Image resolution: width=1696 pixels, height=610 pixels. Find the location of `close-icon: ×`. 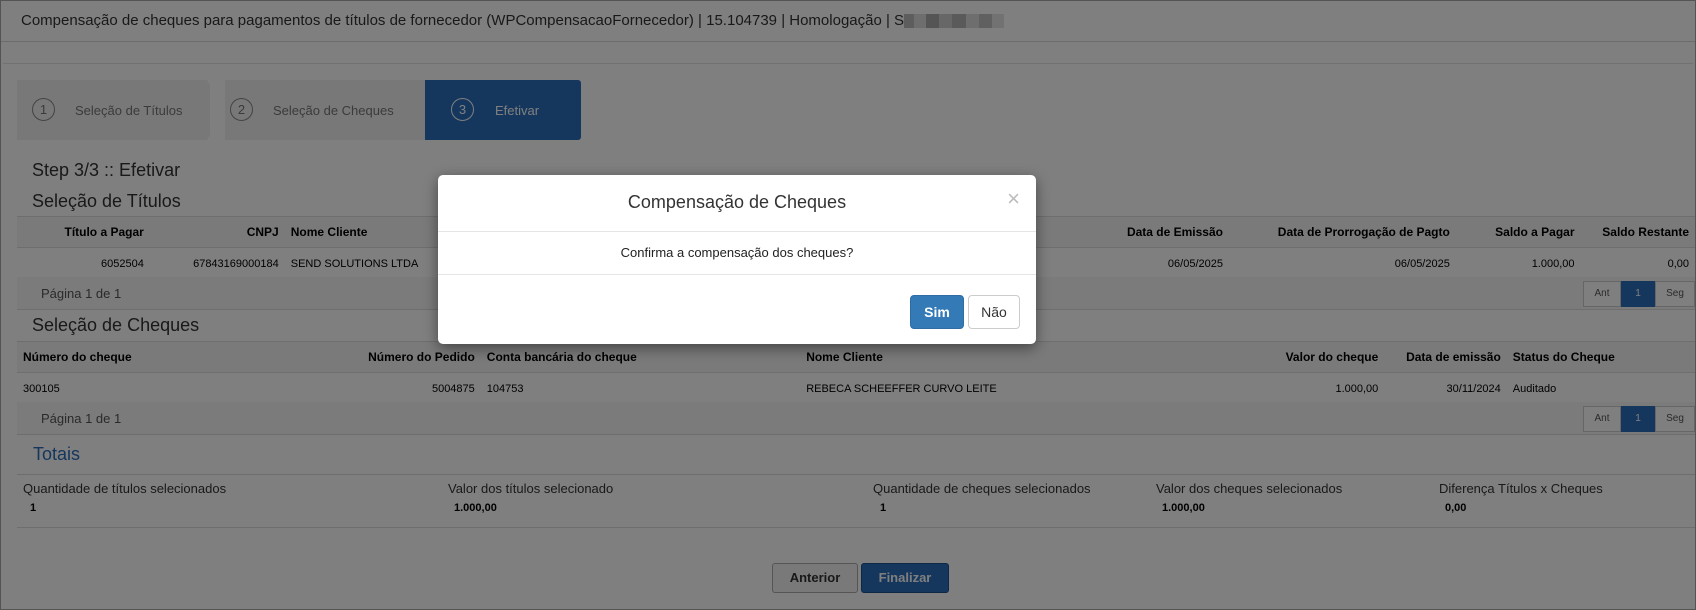

close-icon: × is located at coordinates (1013, 199).